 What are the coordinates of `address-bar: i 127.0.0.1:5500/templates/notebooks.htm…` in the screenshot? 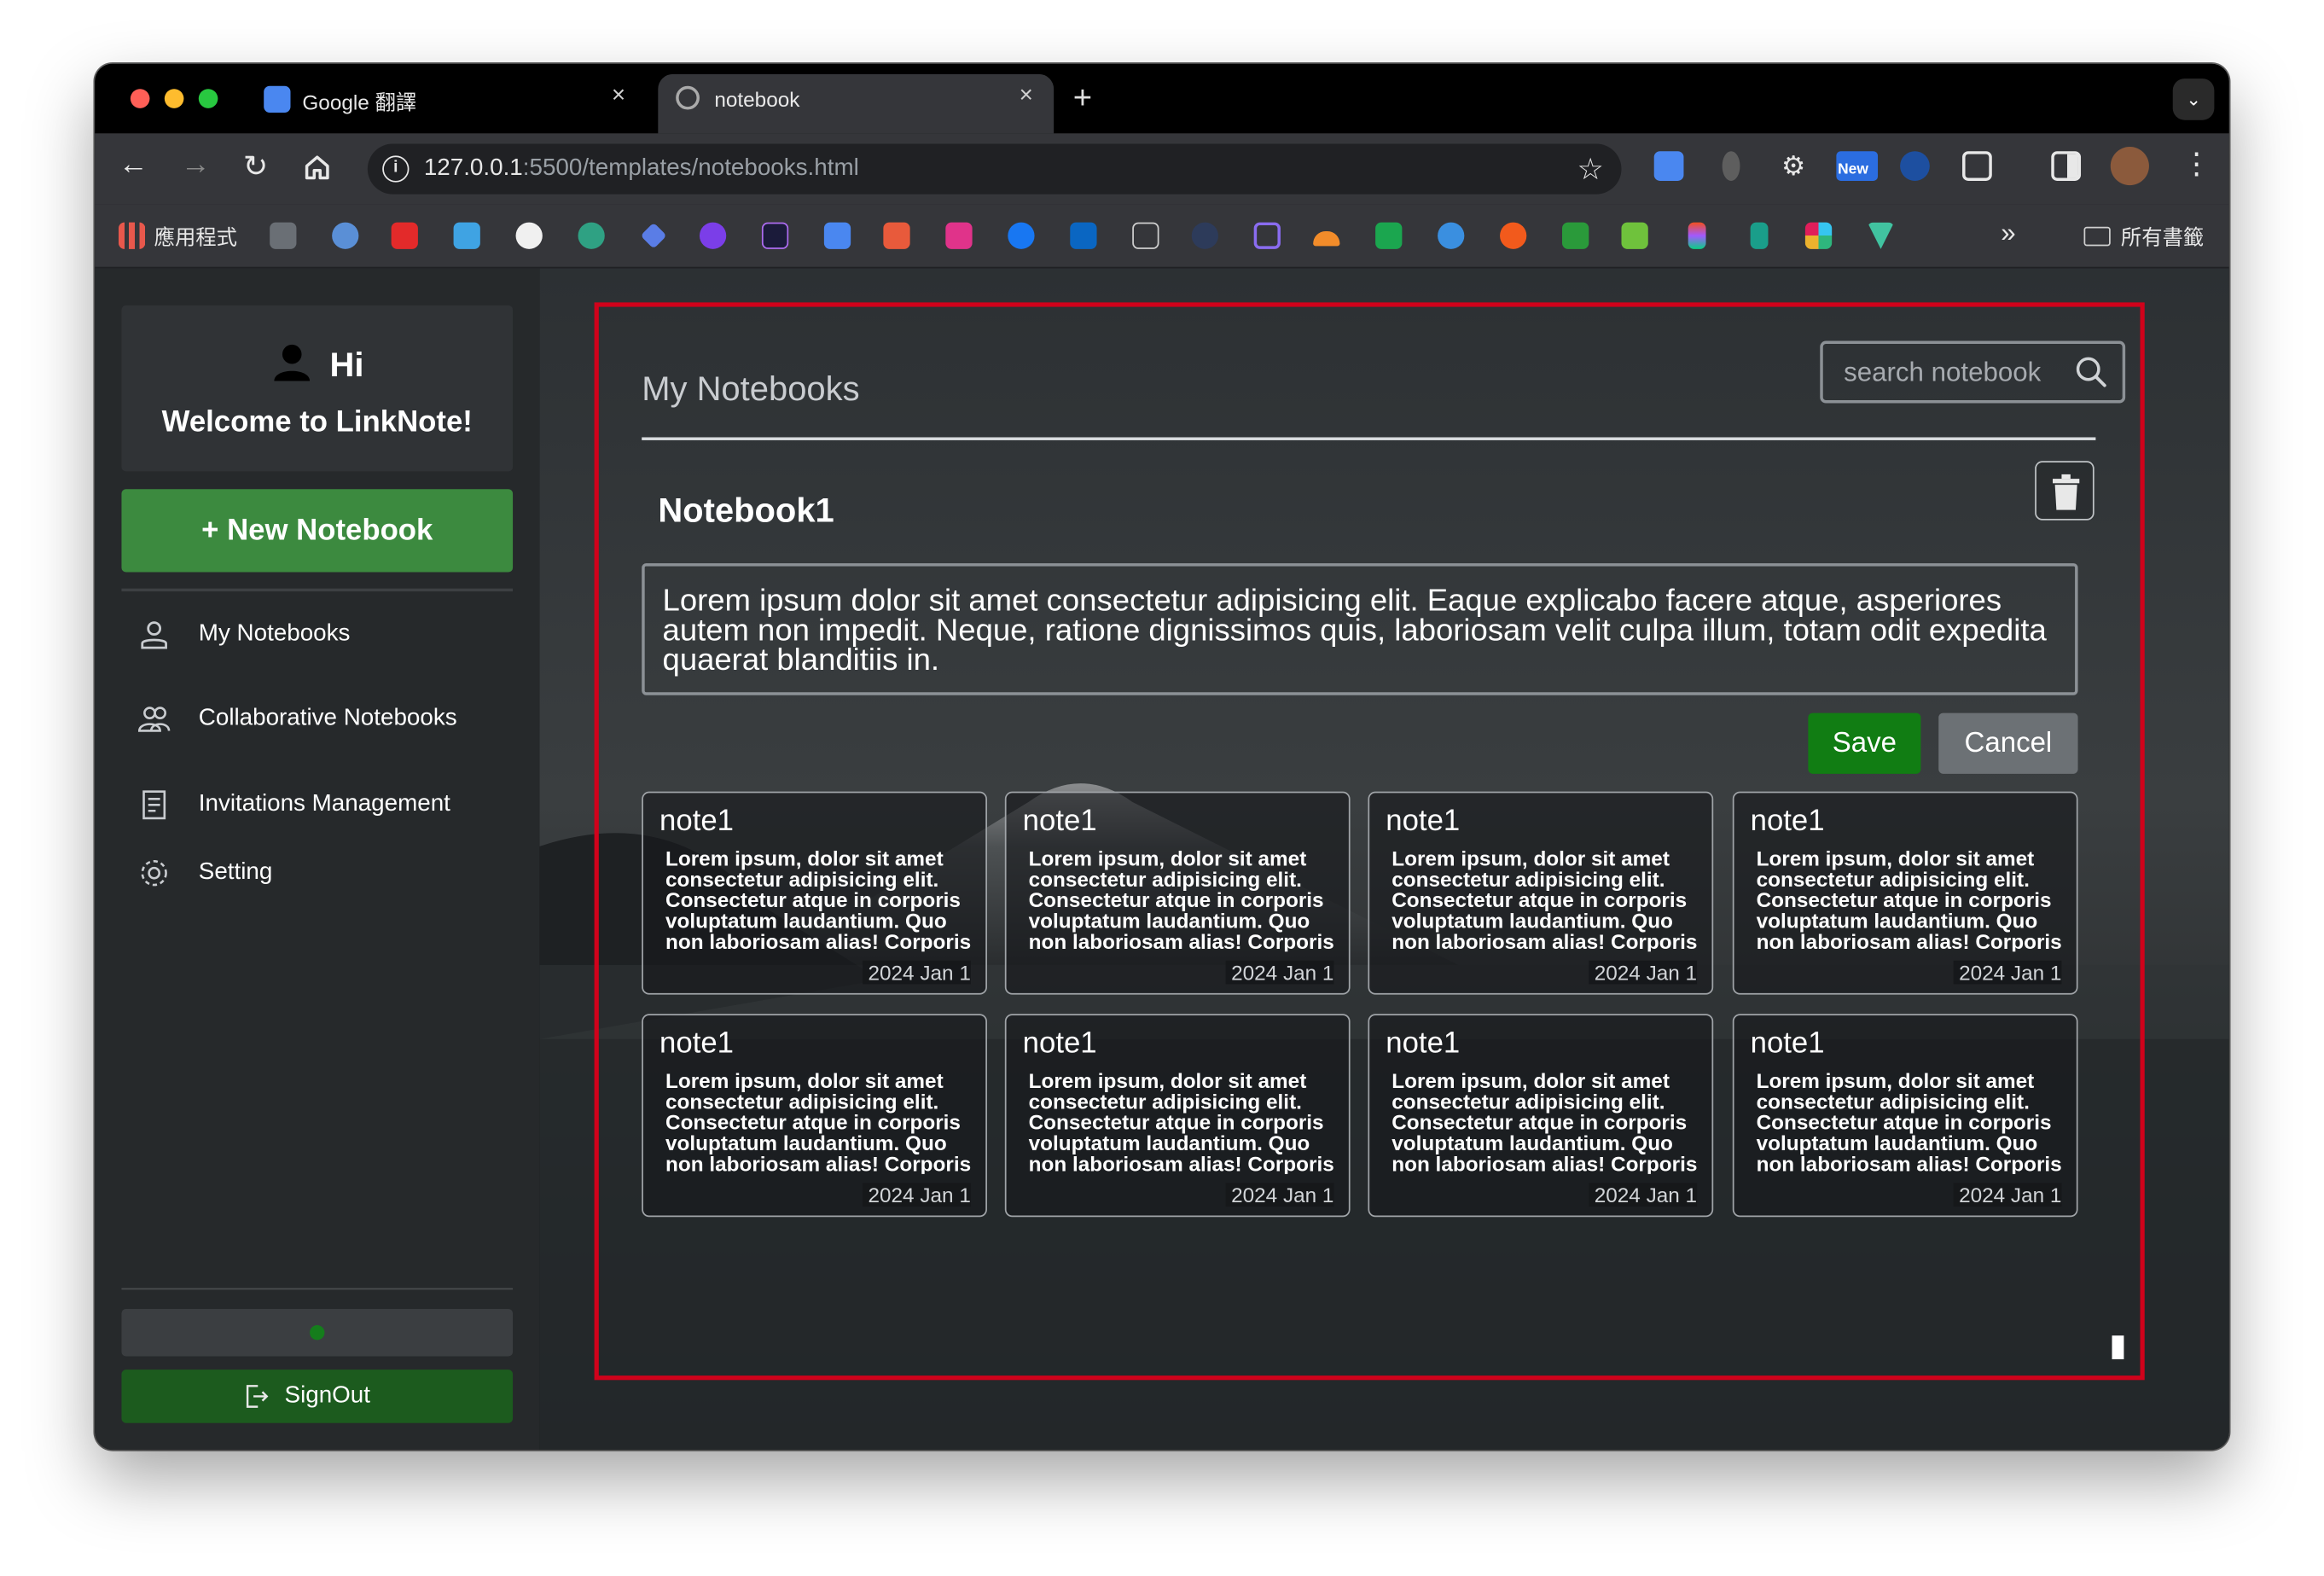 It's located at (994, 169).